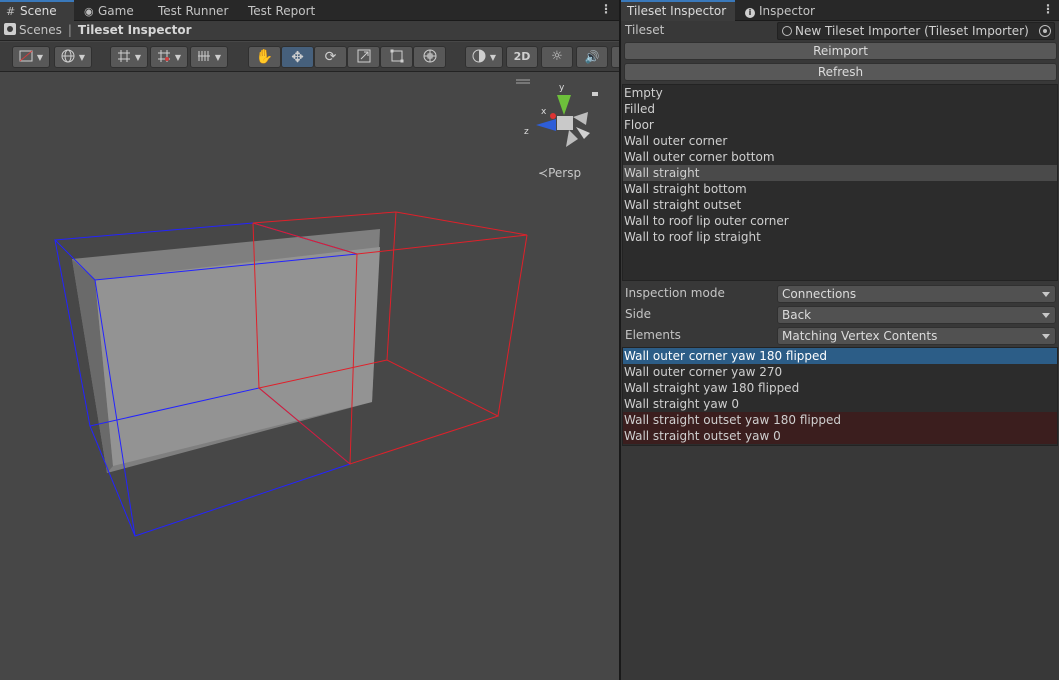 The width and height of the screenshot is (1059, 680). I want to click on audio-icon: 🔊, so click(592, 57).